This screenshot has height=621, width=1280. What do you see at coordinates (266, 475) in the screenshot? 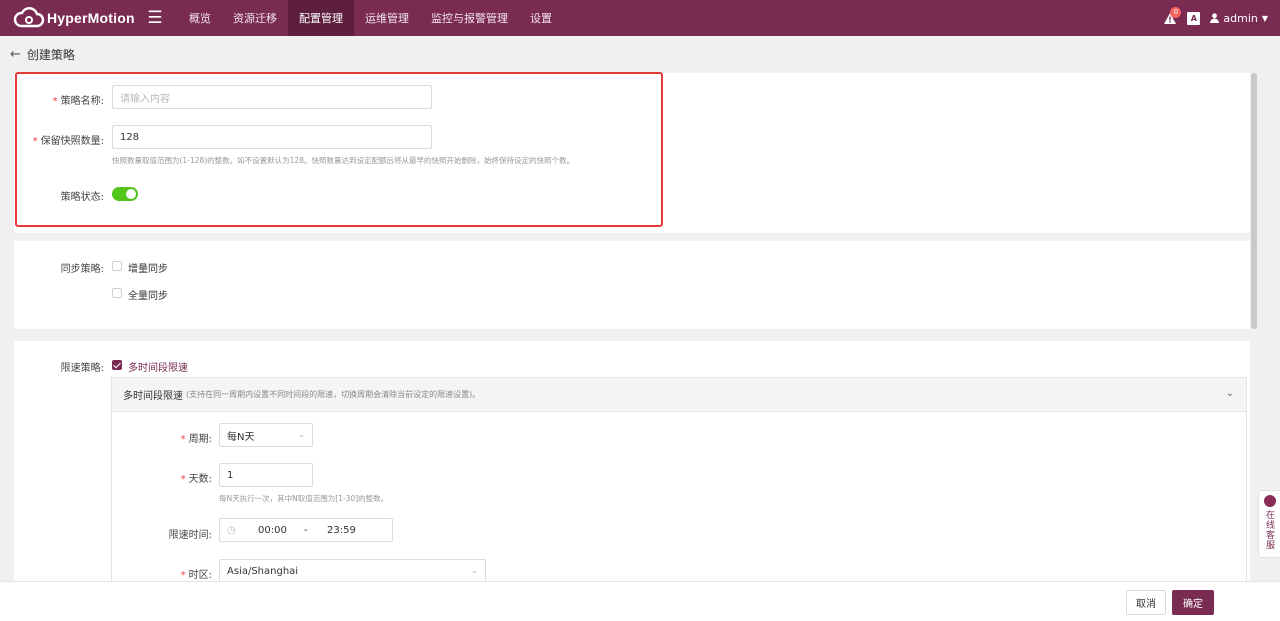
I see `days-input: 1` at bounding box center [266, 475].